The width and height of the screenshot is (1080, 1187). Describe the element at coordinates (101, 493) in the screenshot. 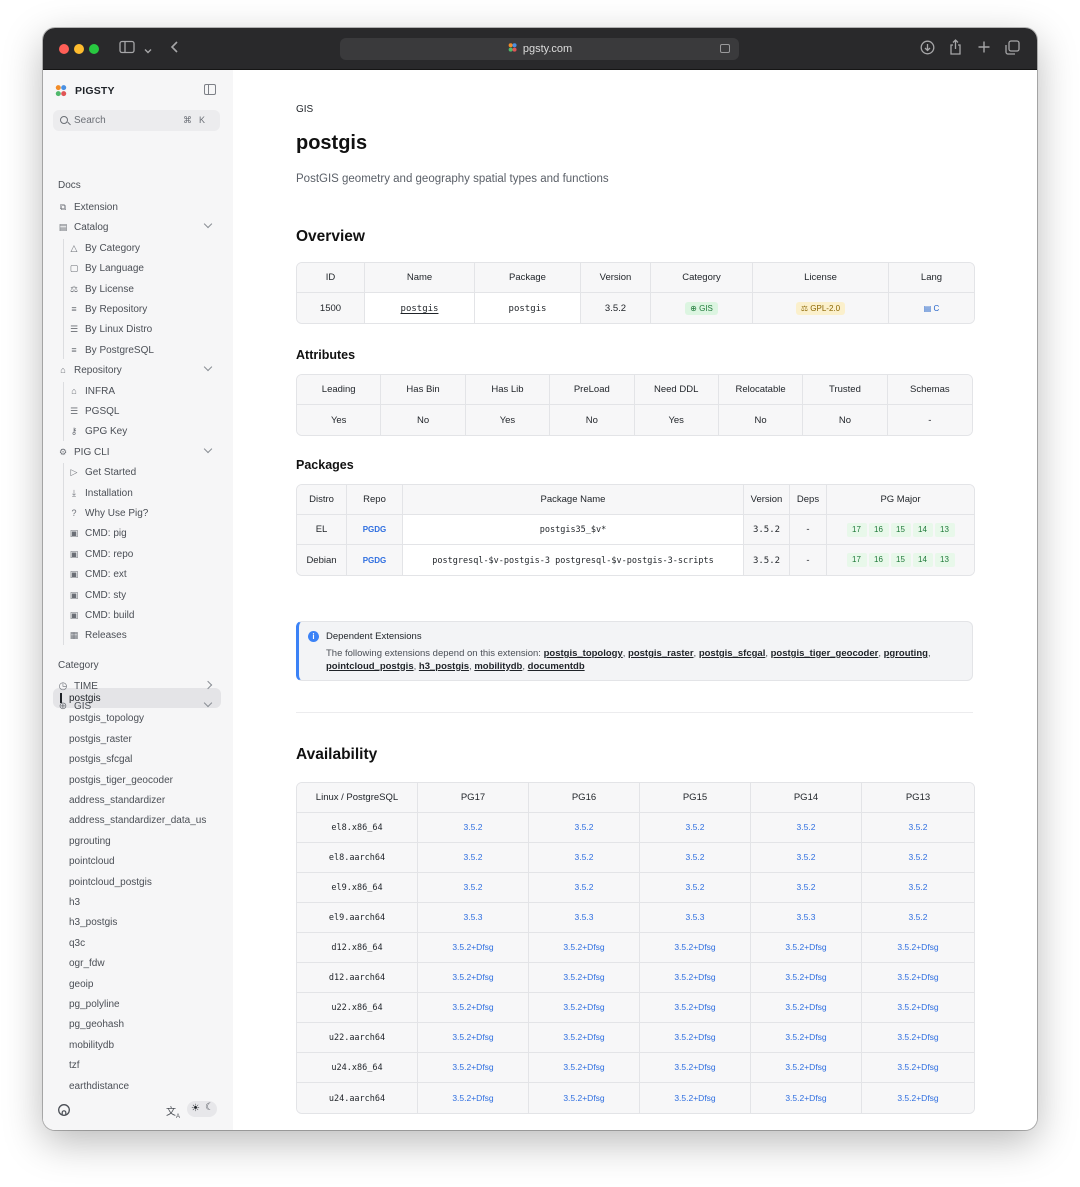

I see `sidebar-item-installation: ⤓ Installation` at that location.